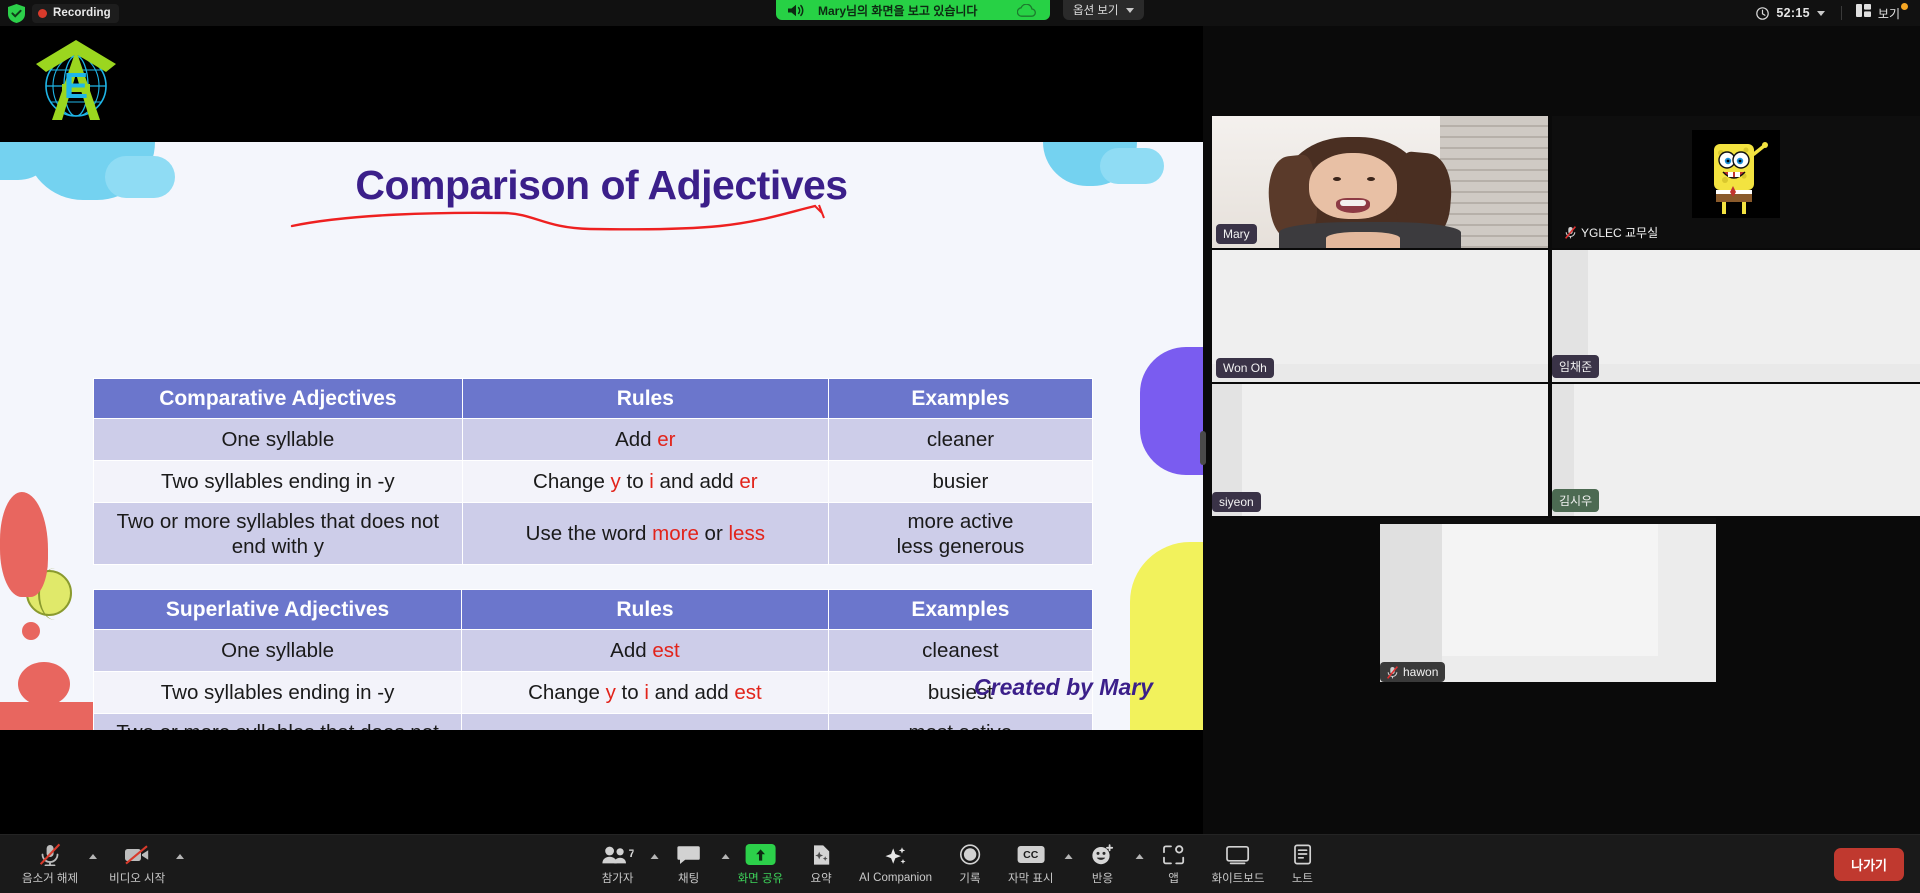  Describe the element at coordinates (689, 855) in the screenshot. I see `chat-icon` at that location.